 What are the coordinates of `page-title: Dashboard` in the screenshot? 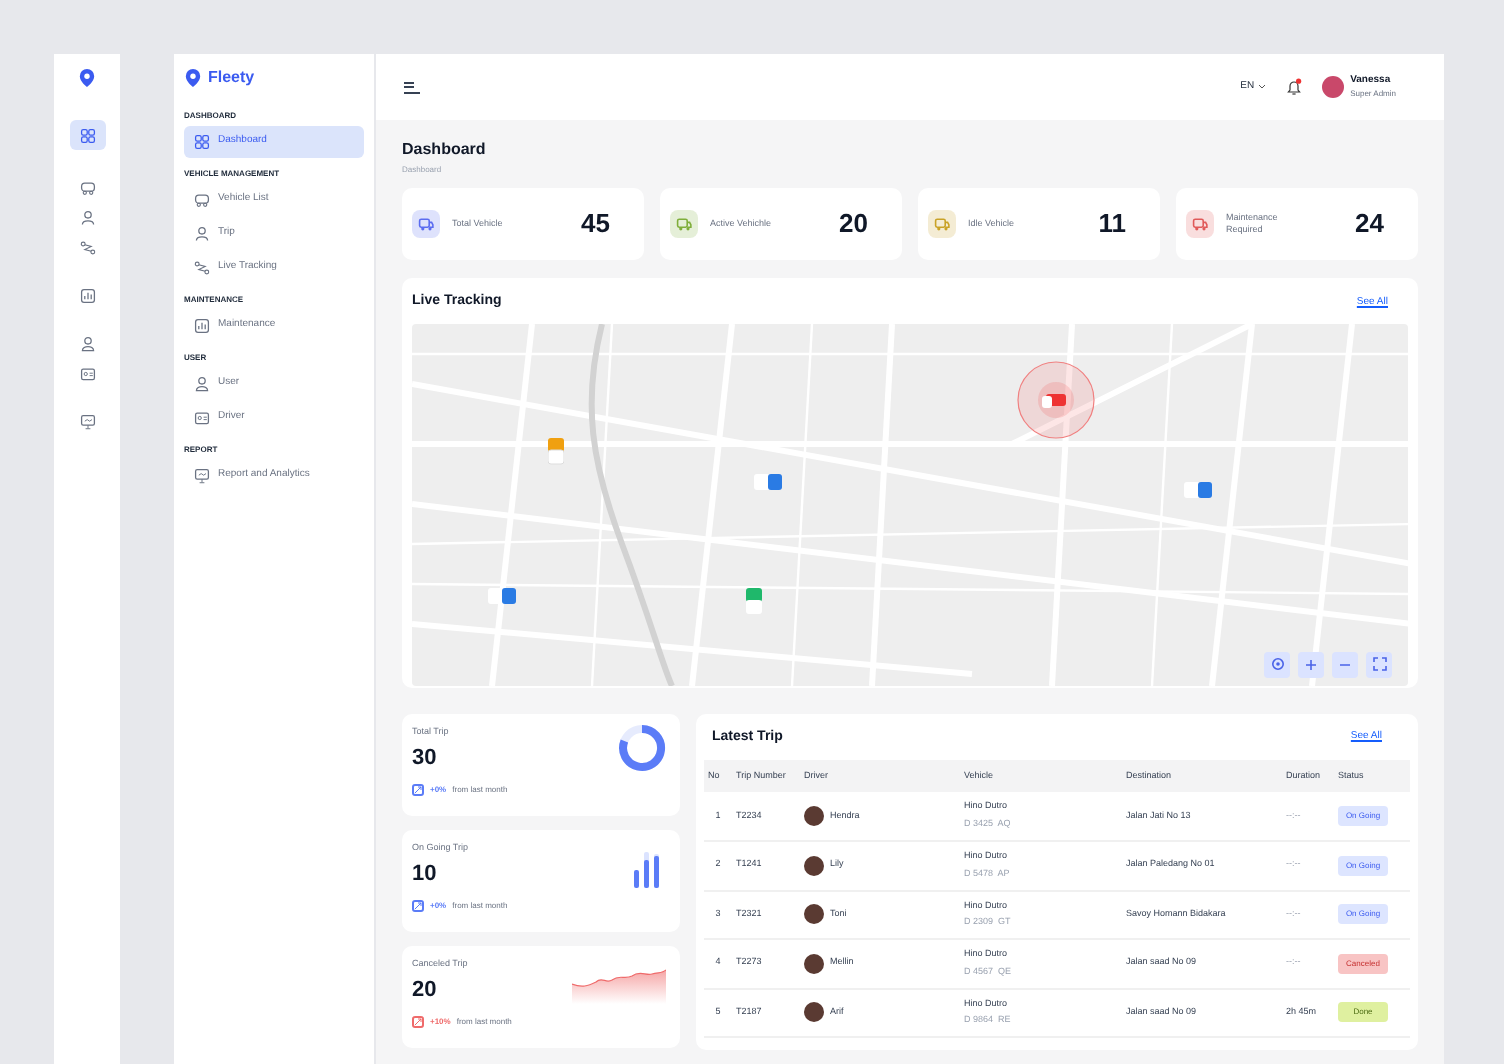 It's located at (445, 150).